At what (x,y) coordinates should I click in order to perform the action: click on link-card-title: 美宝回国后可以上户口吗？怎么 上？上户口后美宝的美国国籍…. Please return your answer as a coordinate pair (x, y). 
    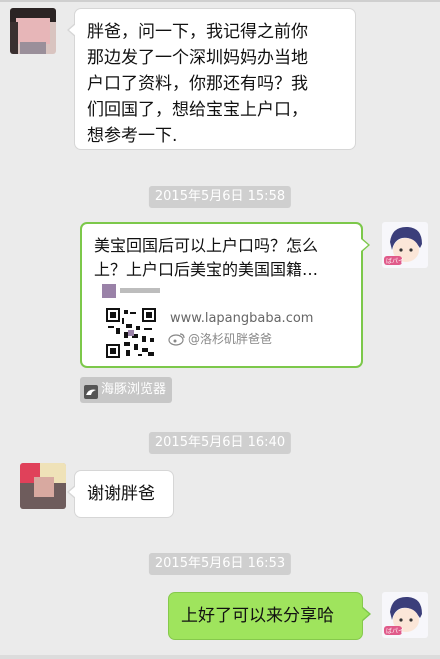
    Looking at the image, I should click on (221, 258).